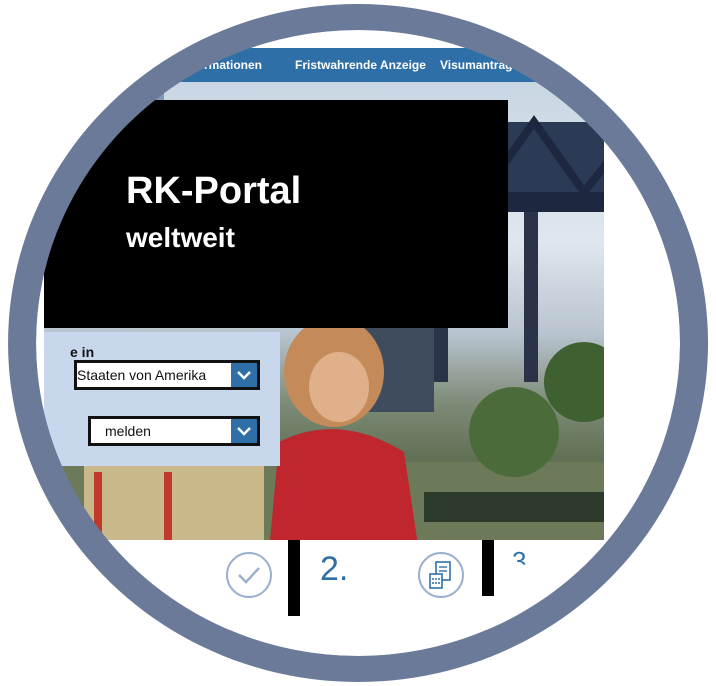  I want to click on country-select-toggle, so click(244, 375).